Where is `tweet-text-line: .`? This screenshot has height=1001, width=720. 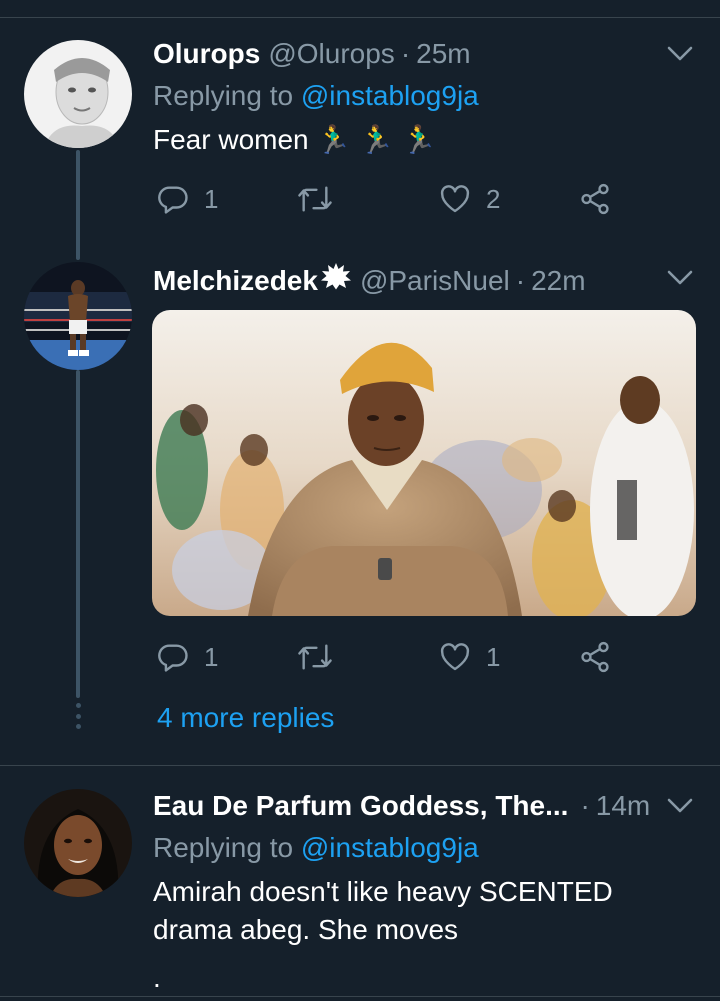 tweet-text-line: . is located at coordinates (157, 977).